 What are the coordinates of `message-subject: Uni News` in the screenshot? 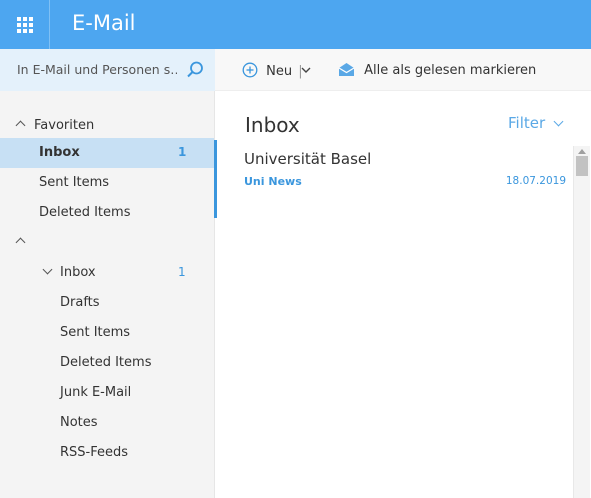 It's located at (273, 181).